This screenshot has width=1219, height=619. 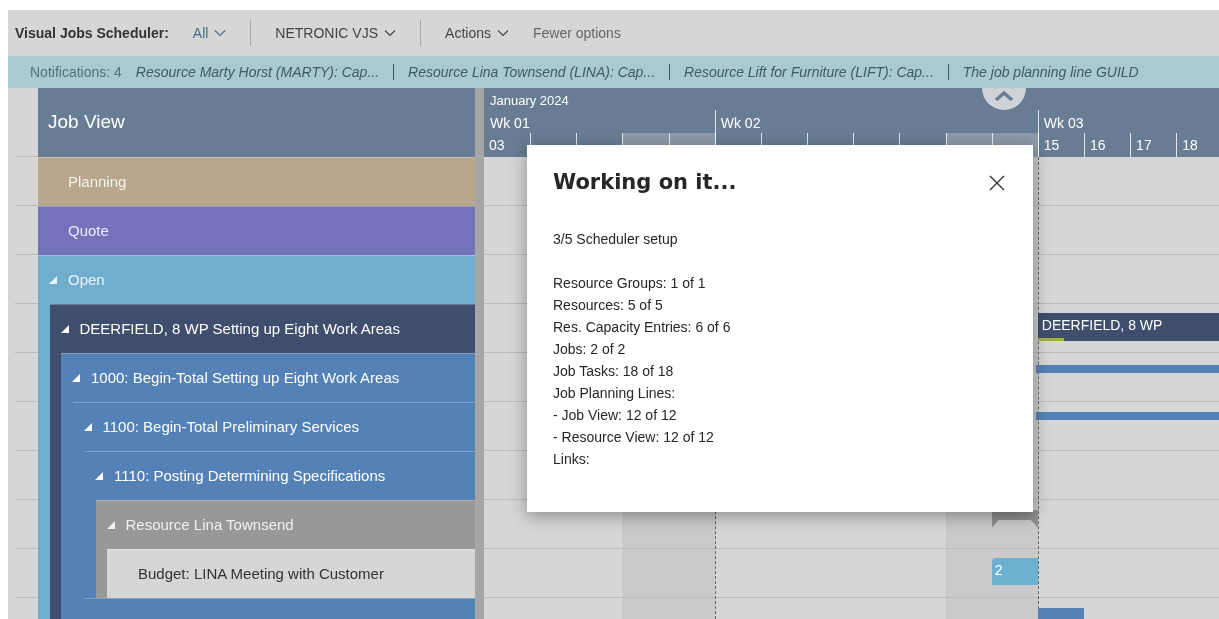 I want to click on row-label: Open, so click(x=86, y=279).